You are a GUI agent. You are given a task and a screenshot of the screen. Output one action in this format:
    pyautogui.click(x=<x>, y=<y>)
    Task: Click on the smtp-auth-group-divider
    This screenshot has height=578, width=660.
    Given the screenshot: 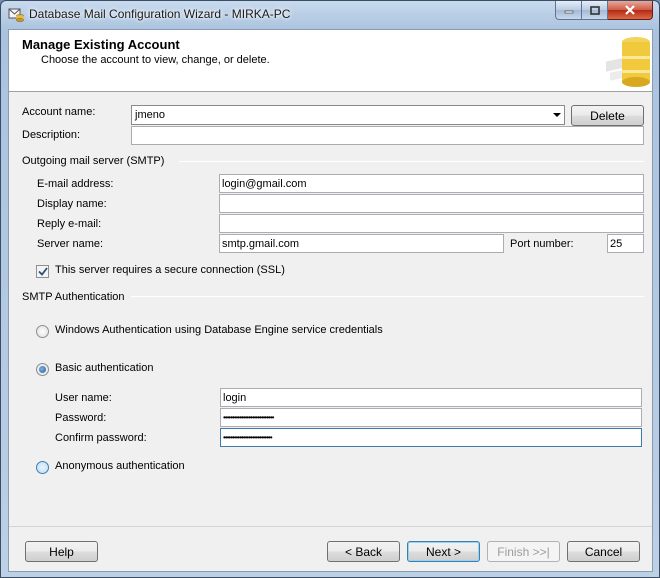 What is the action you would take?
    pyautogui.click(x=387, y=296)
    